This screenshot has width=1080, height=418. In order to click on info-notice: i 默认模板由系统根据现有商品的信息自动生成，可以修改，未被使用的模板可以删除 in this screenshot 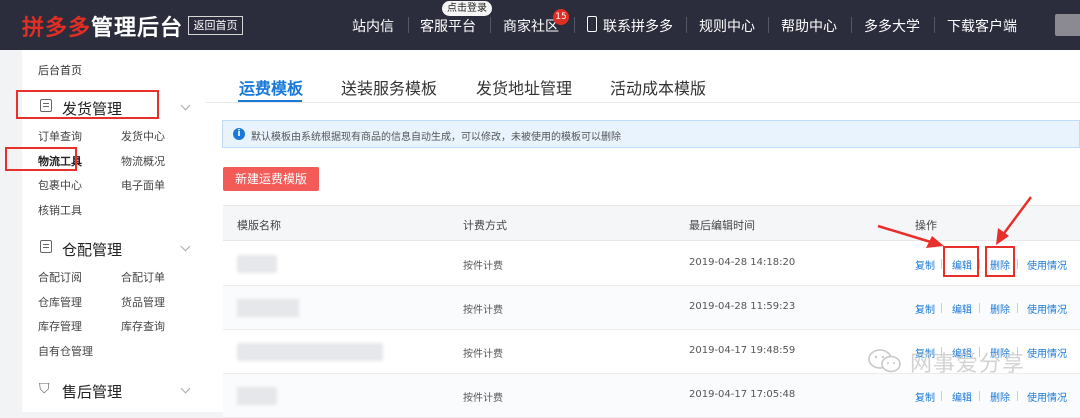, I will do `click(651, 134)`.